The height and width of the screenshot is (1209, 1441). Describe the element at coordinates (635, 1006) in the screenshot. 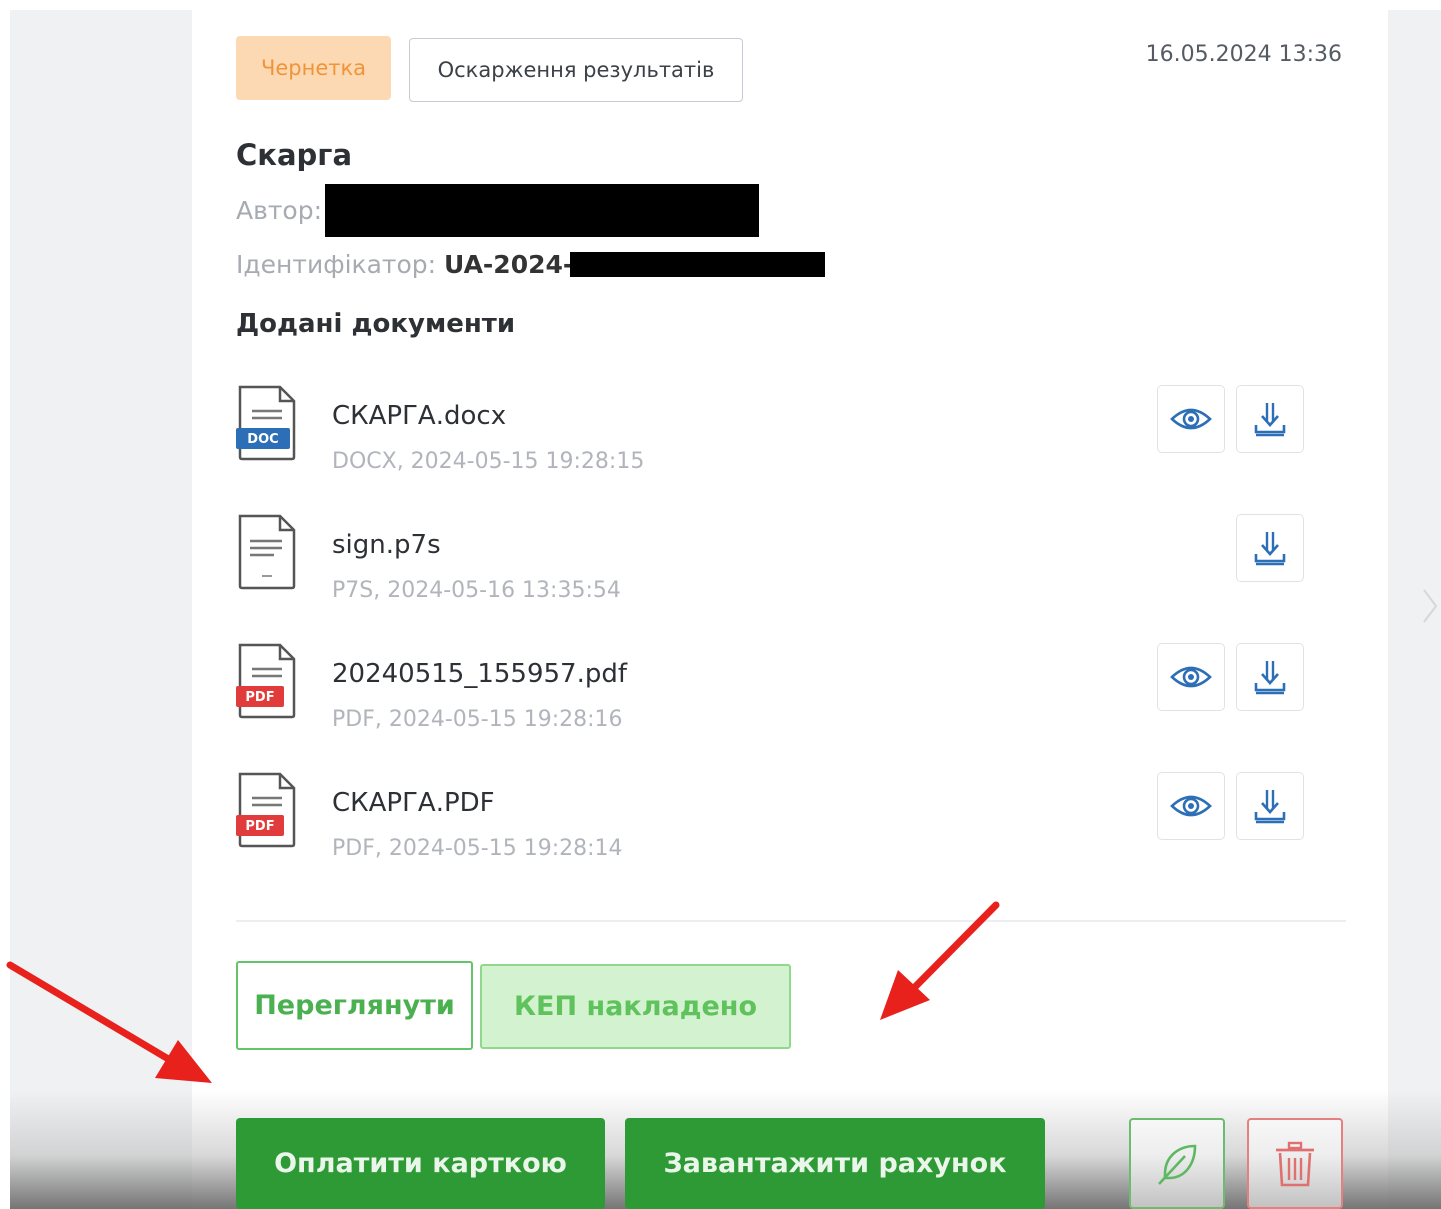

I see `kep-signed-button: КЕП накладено` at that location.